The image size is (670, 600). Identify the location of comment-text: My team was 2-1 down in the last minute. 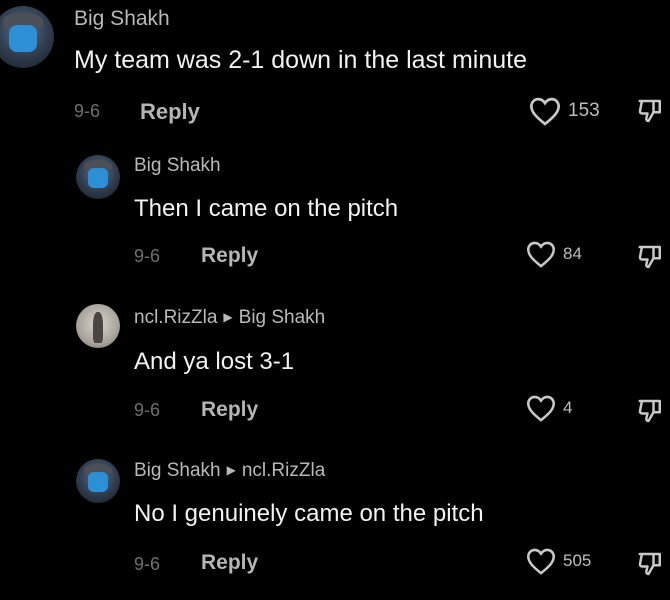
(300, 60).